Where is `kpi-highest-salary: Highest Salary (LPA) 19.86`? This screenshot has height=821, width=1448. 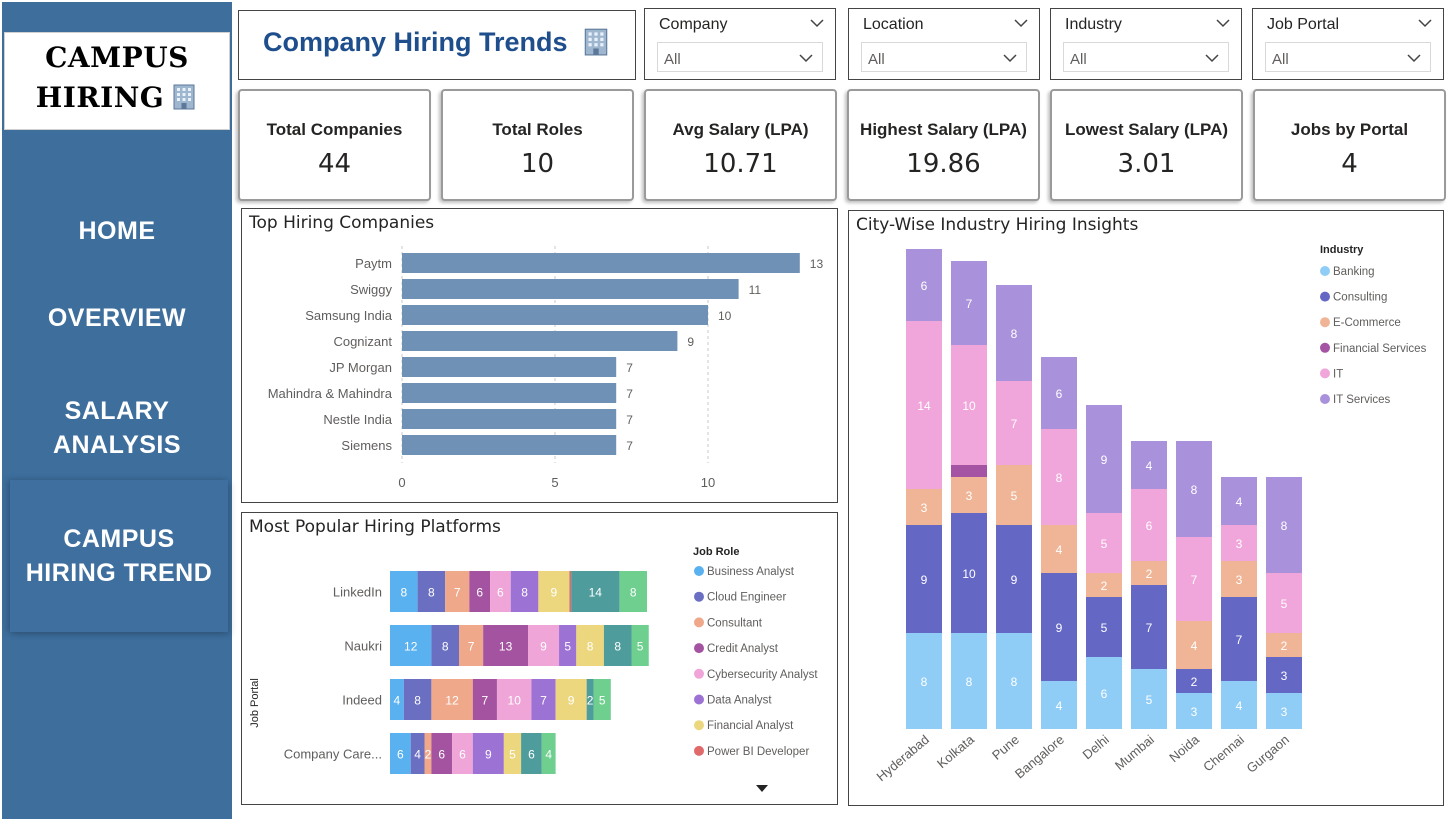 kpi-highest-salary: Highest Salary (LPA) 19.86 is located at coordinates (943, 145).